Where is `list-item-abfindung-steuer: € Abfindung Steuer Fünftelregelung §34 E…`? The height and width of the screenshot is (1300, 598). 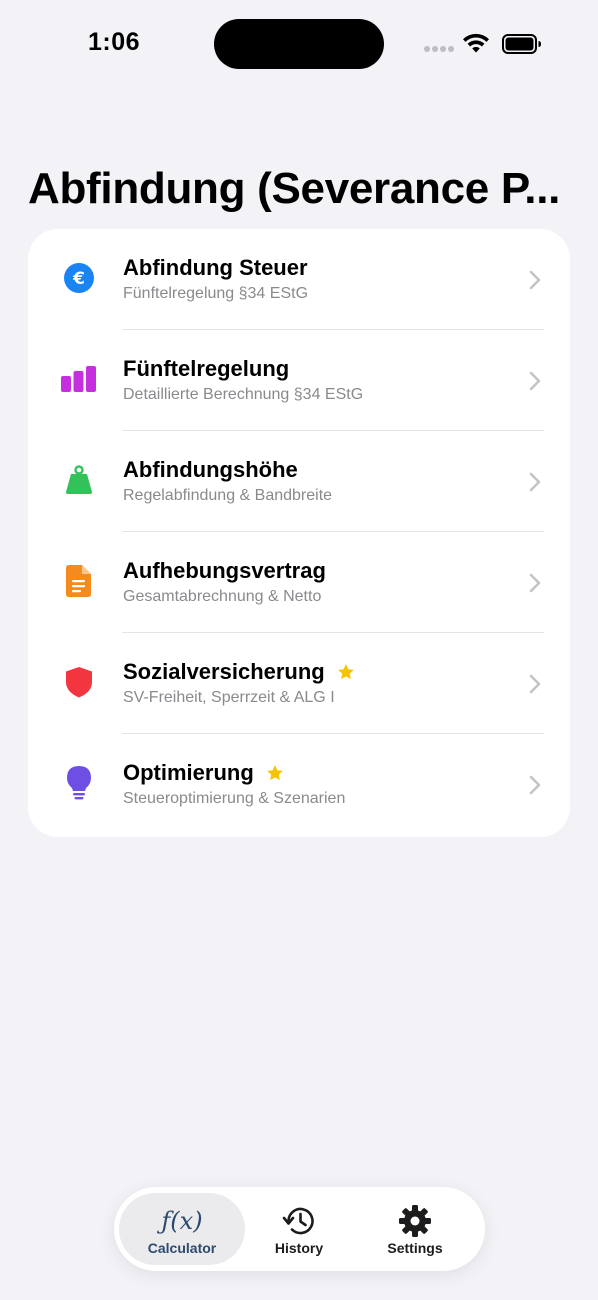 list-item-abfindung-steuer: € Abfindung Steuer Fünftelregelung §34 E… is located at coordinates (299, 279).